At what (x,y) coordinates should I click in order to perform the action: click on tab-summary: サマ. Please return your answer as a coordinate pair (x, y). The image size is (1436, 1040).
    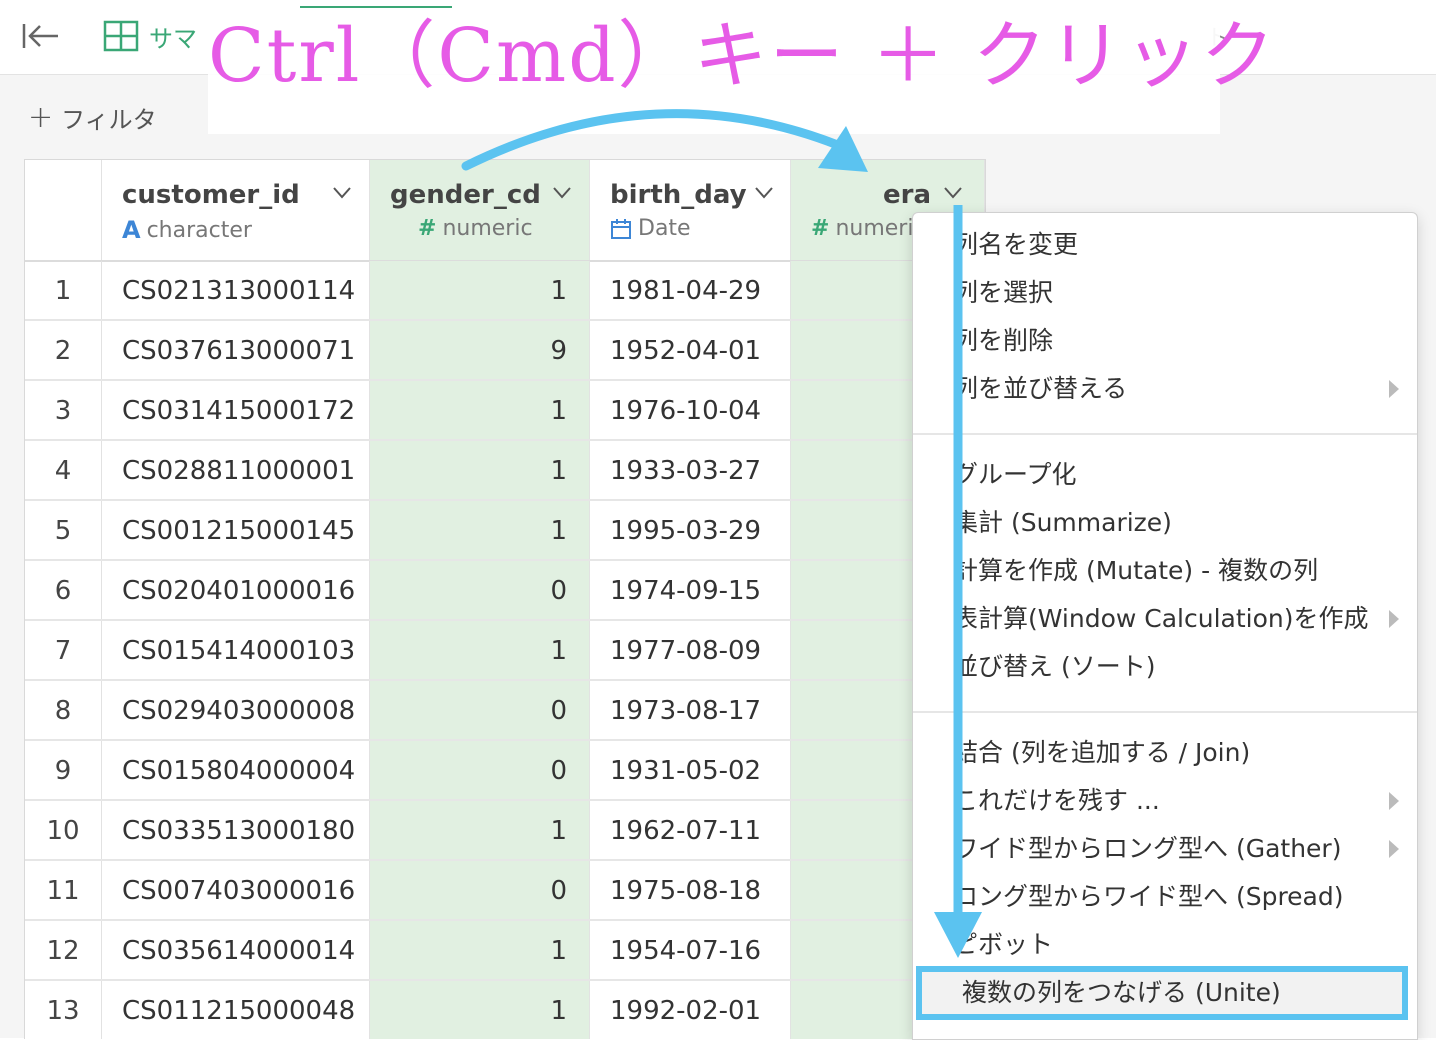
    Looking at the image, I should click on (150, 36).